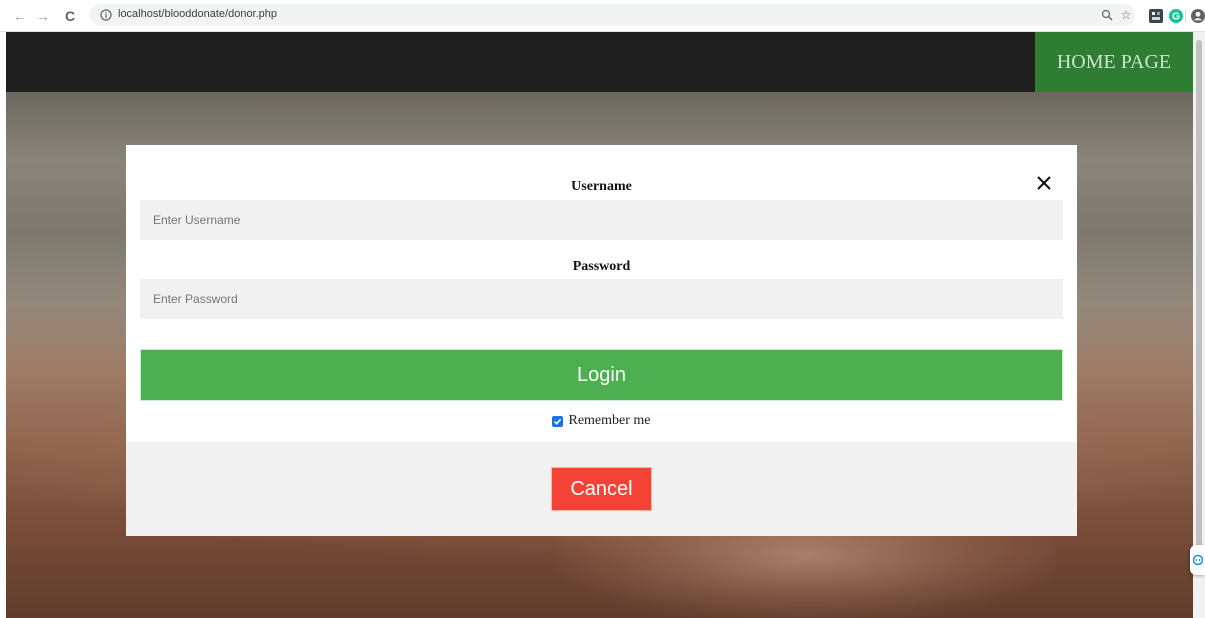 The width and height of the screenshot is (1205, 618). I want to click on toolbar-divider, so click(1185, 16).